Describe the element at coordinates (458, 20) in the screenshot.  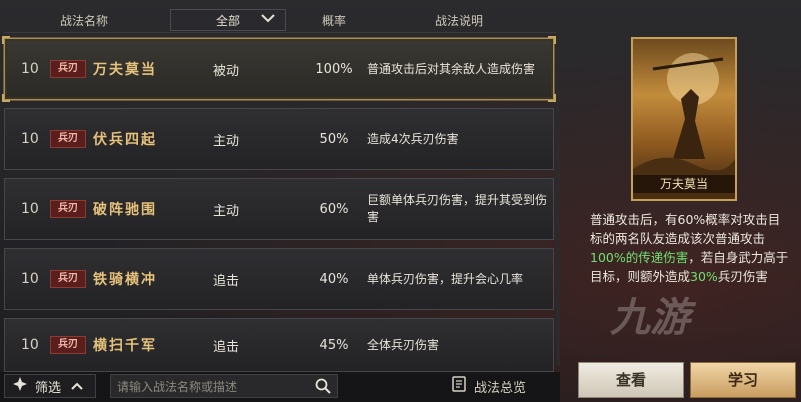
I see `header-desc: 战法说明` at that location.